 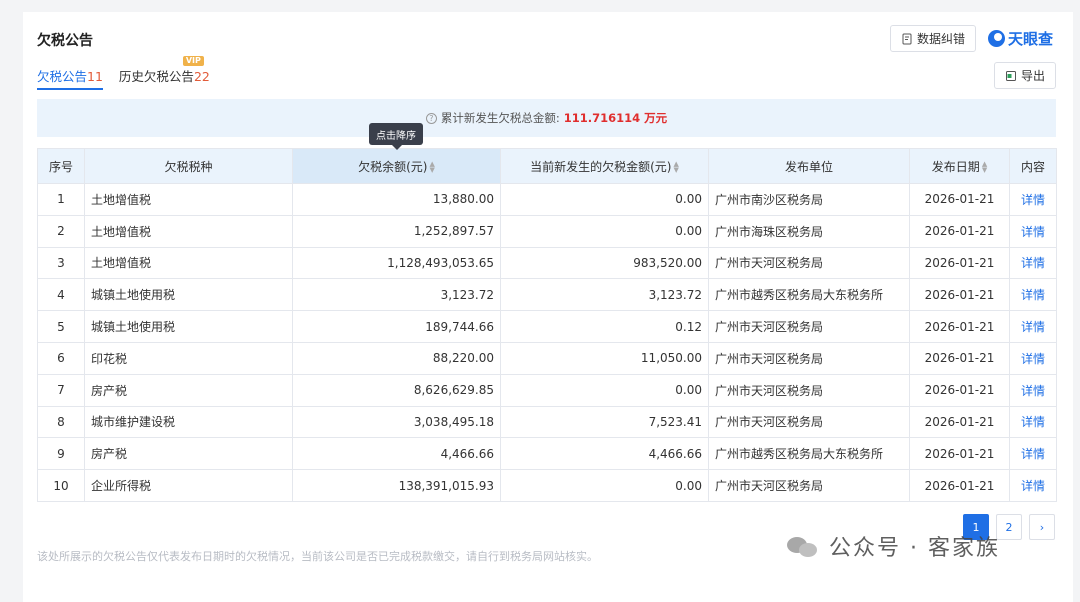 I want to click on row-balance: 3,038,495.18, so click(x=396, y=422).